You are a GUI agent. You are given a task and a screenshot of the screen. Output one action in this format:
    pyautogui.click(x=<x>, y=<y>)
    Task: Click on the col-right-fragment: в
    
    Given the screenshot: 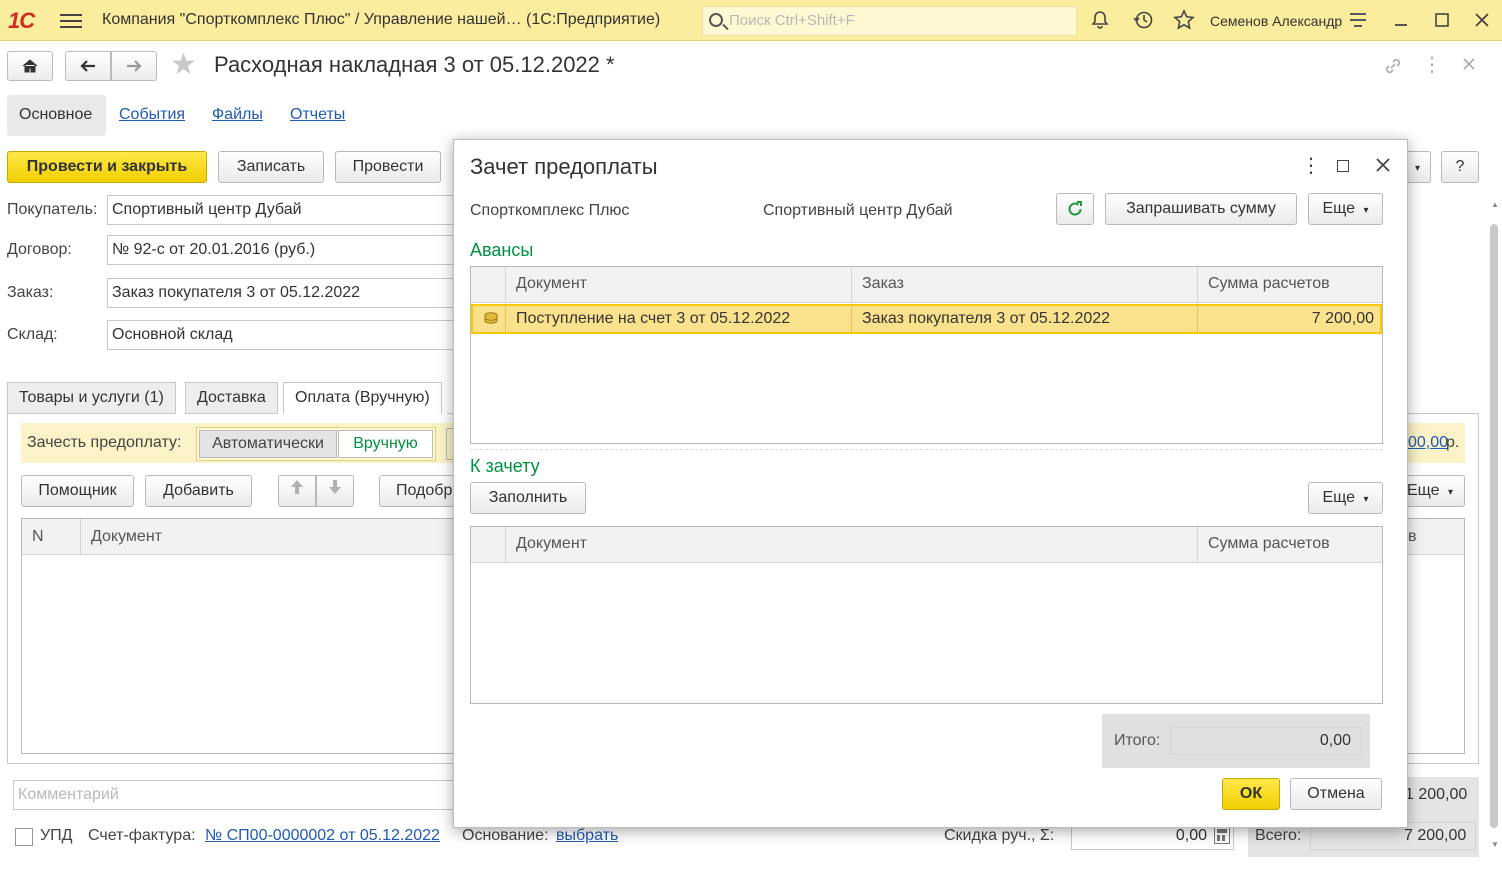 What is the action you would take?
    pyautogui.click(x=1412, y=537)
    